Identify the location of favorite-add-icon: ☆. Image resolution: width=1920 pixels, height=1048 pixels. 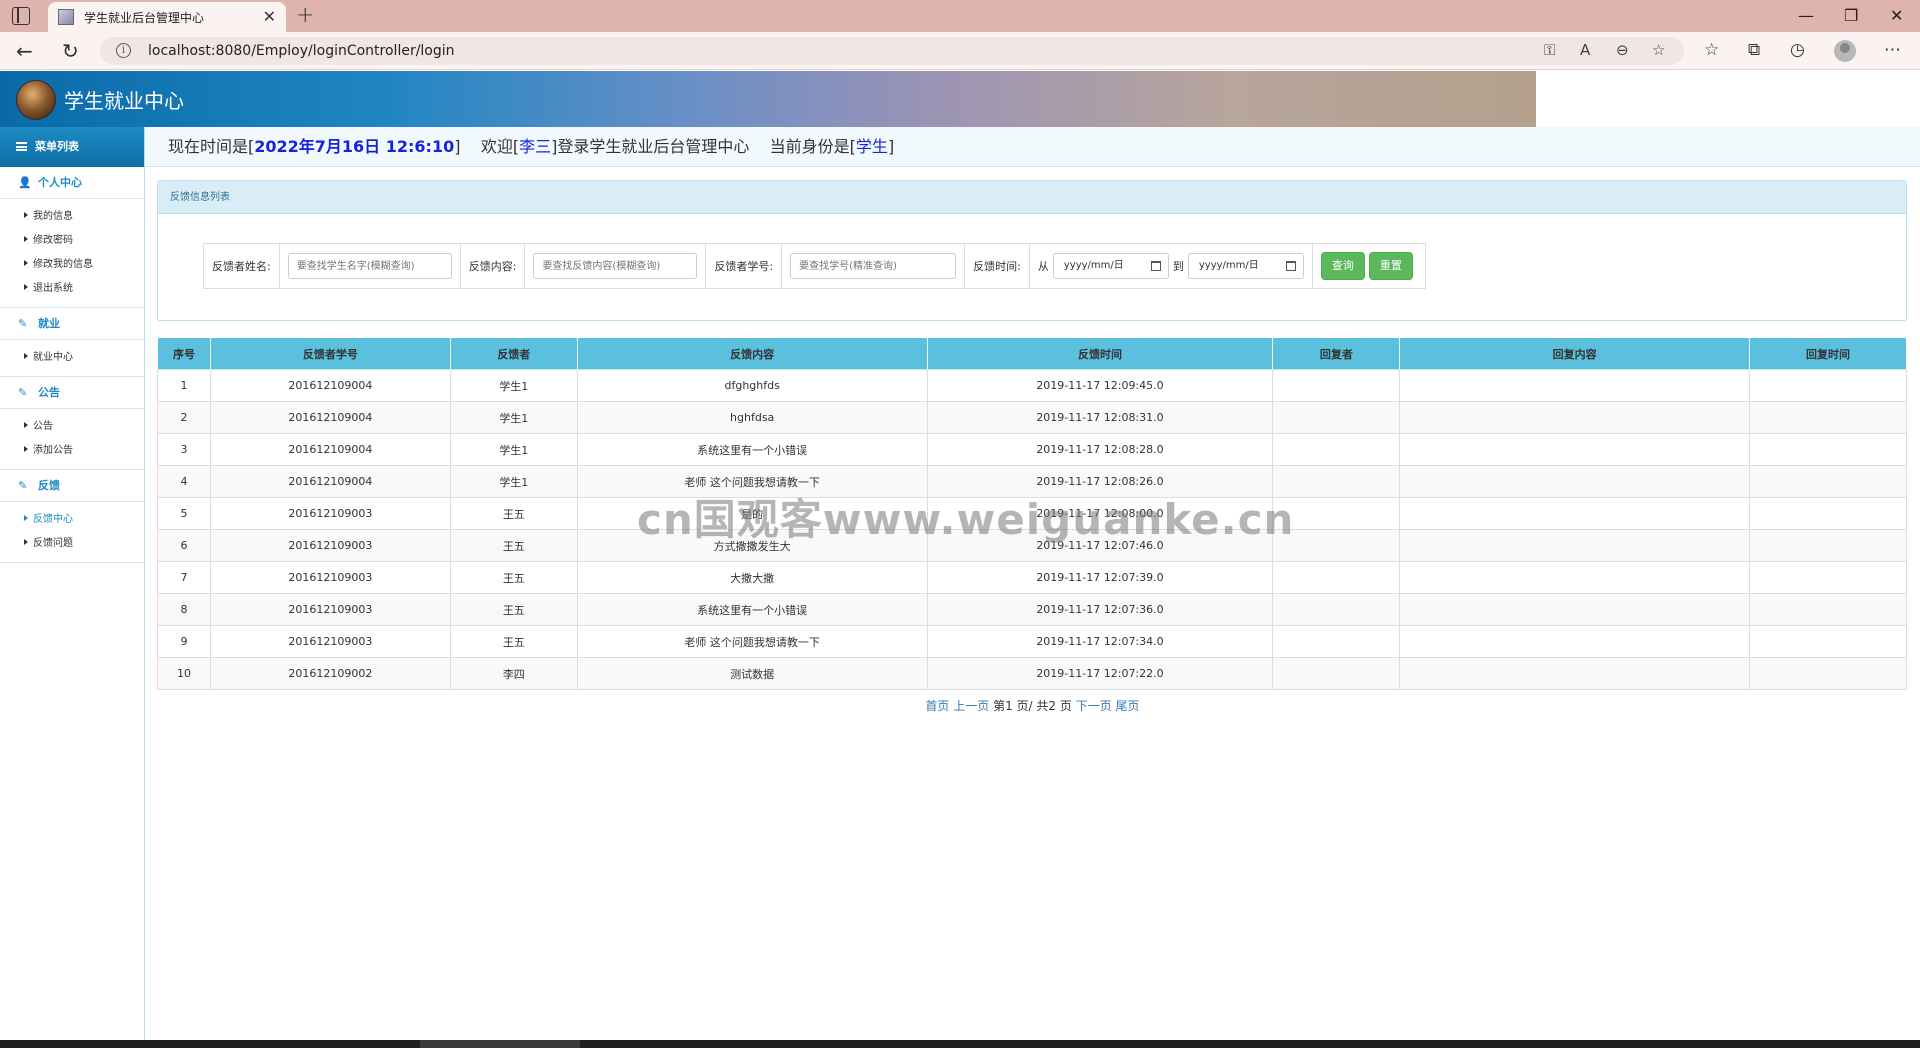
(1658, 50).